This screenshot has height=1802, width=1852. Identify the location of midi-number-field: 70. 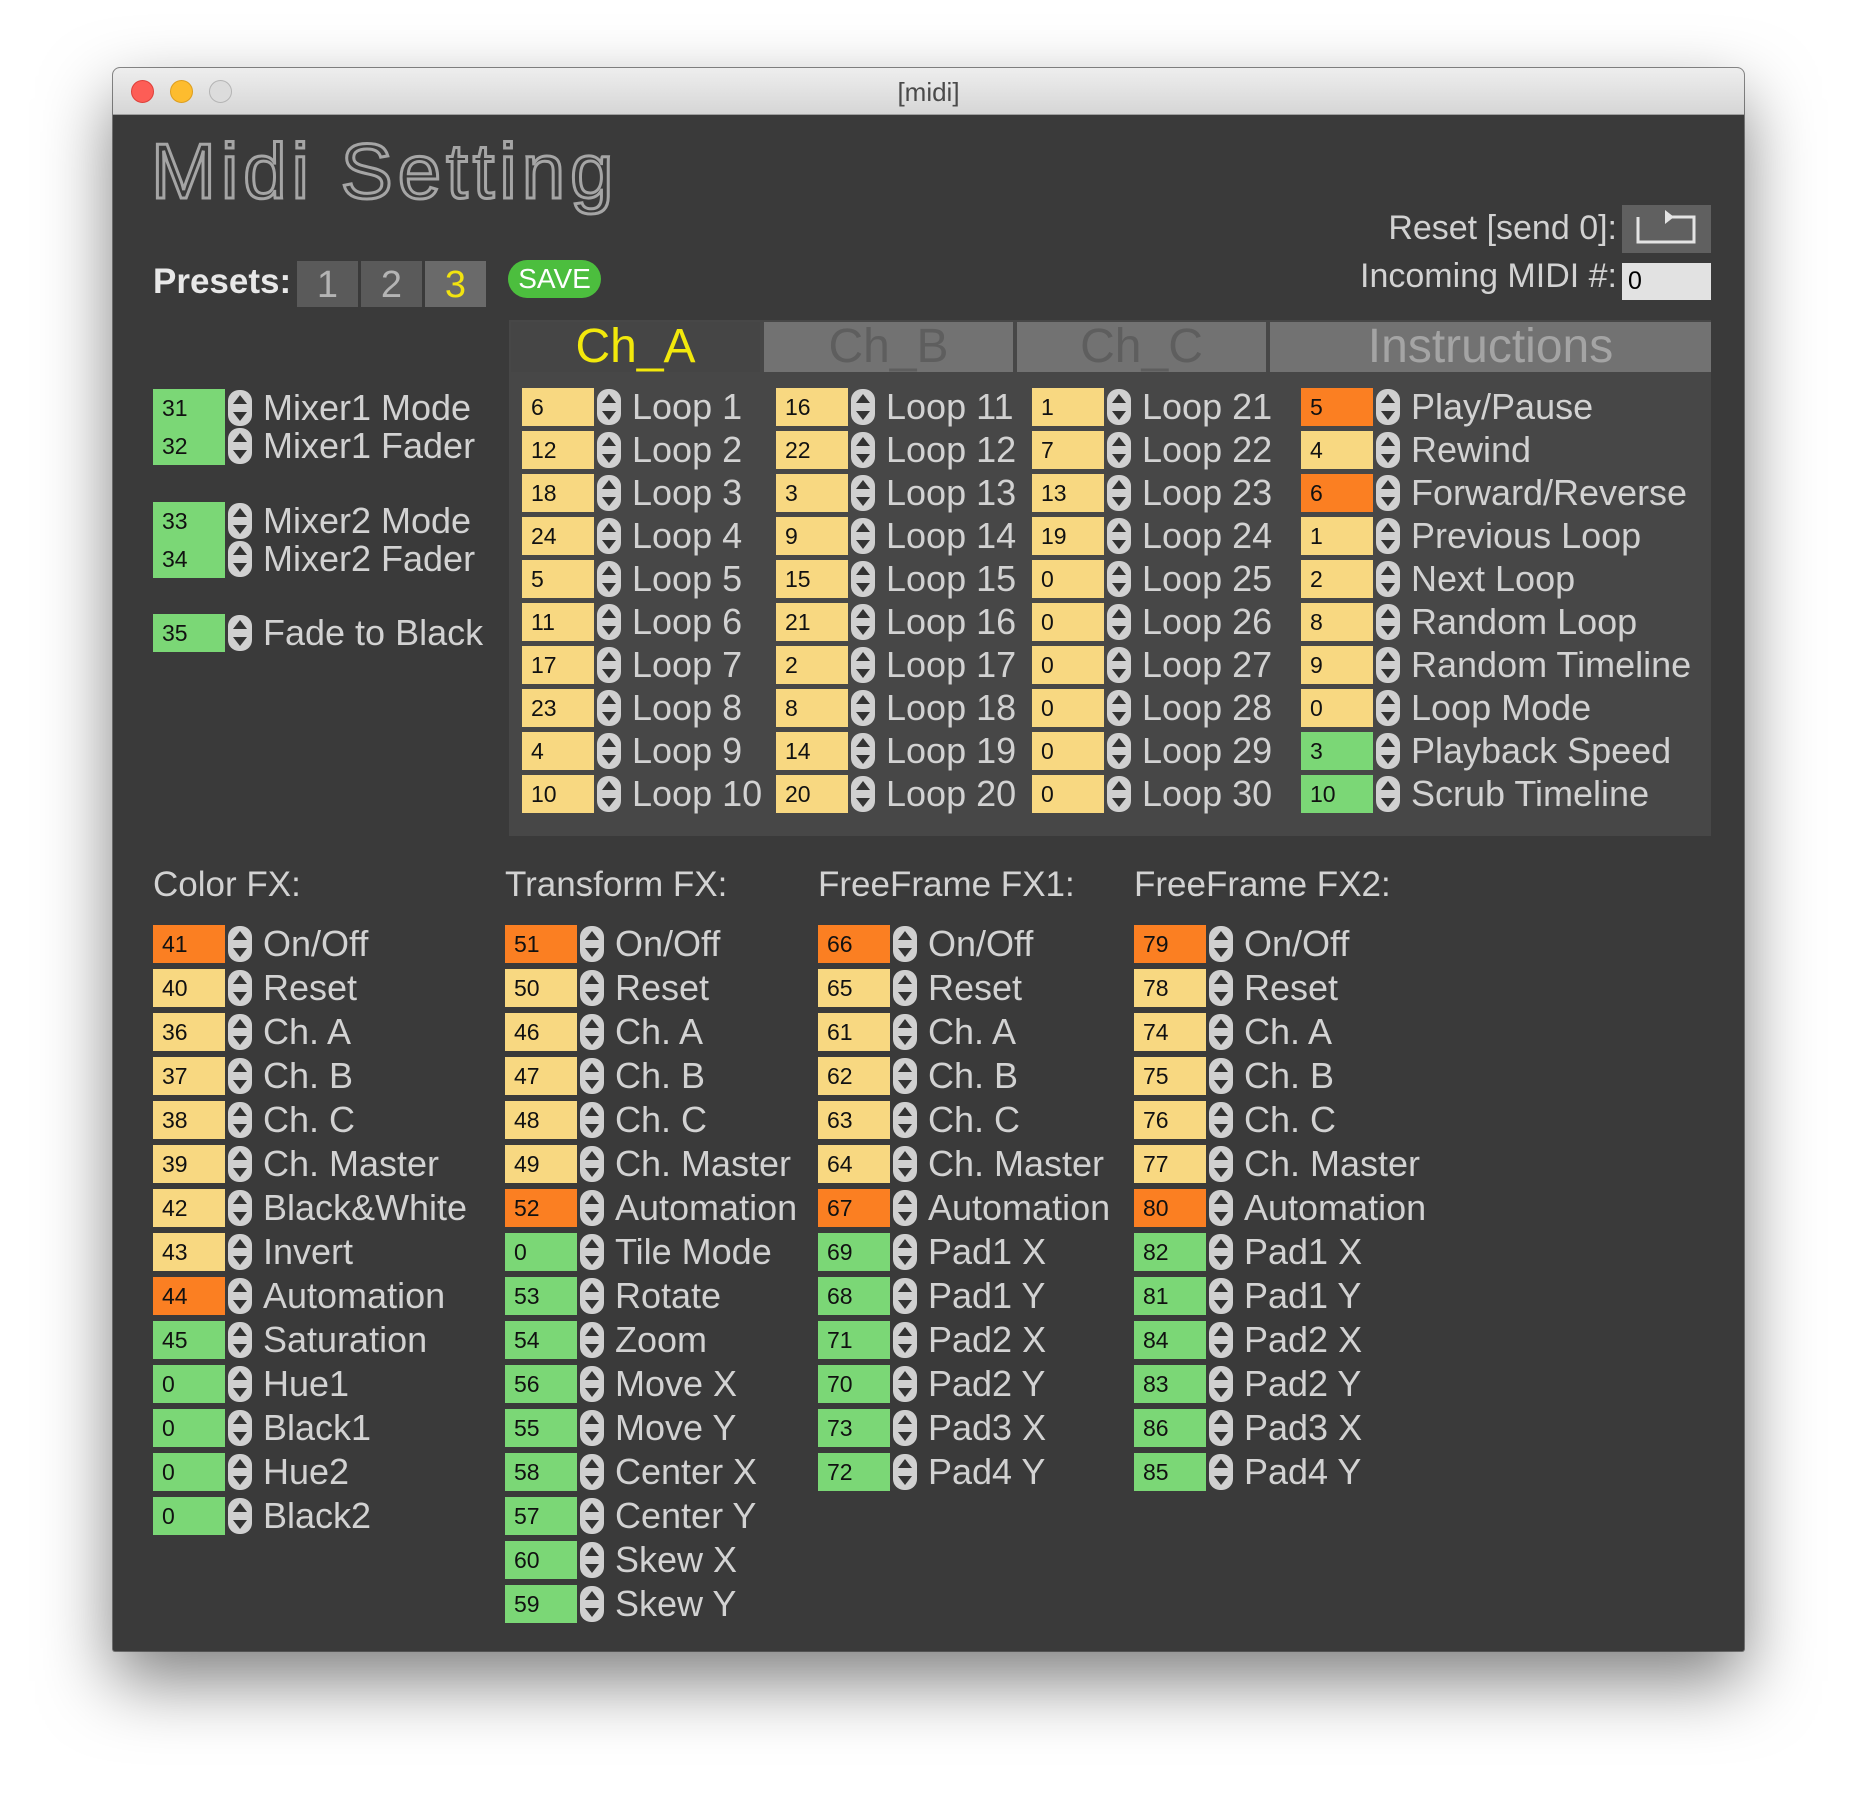
(854, 1384).